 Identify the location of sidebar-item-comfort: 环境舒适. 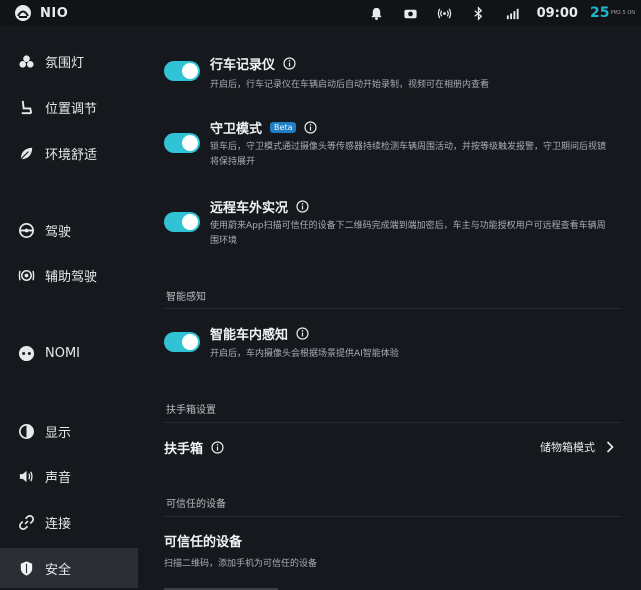
(69, 153).